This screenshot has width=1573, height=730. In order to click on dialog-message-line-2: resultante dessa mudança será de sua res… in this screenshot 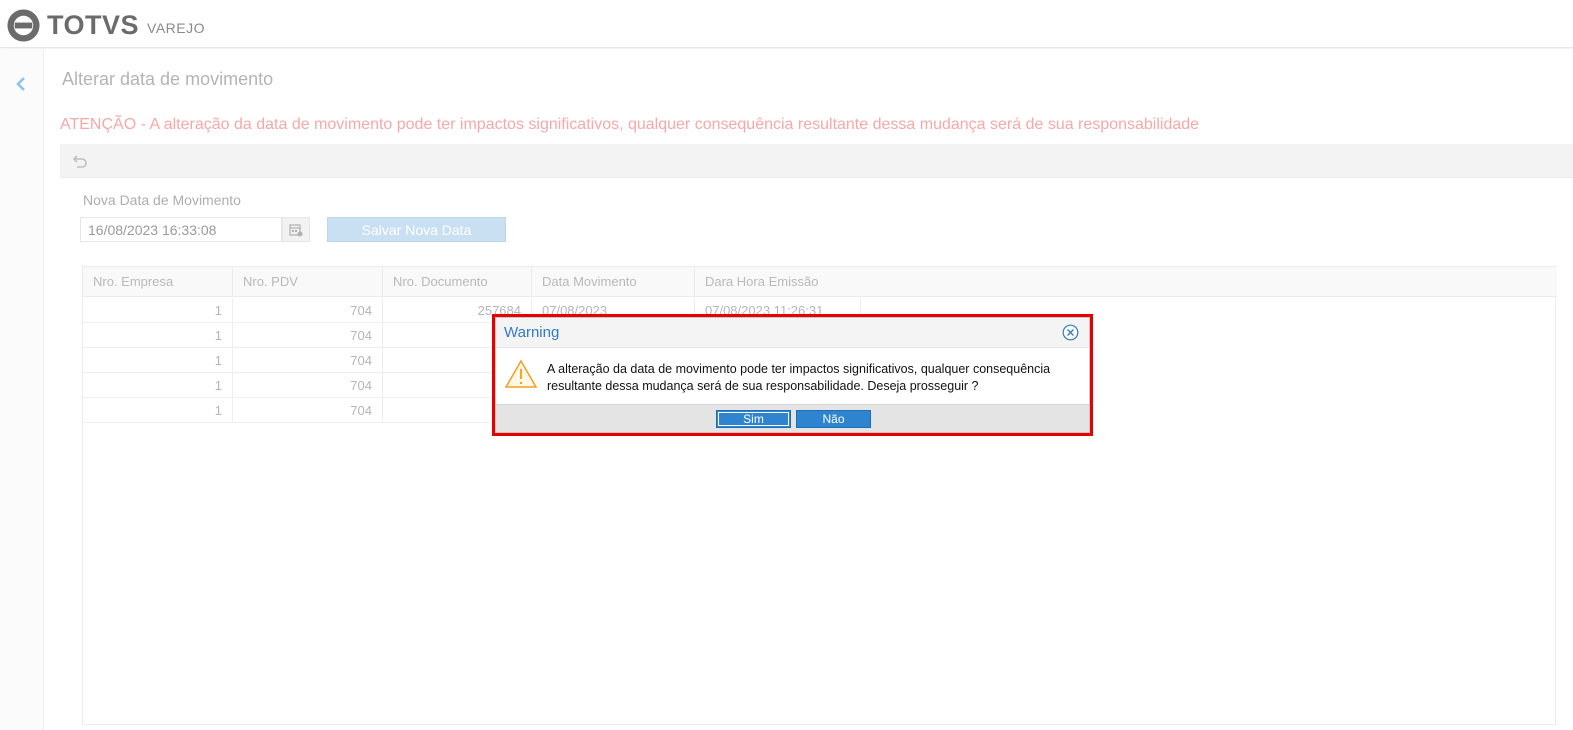, I will do `click(763, 386)`.